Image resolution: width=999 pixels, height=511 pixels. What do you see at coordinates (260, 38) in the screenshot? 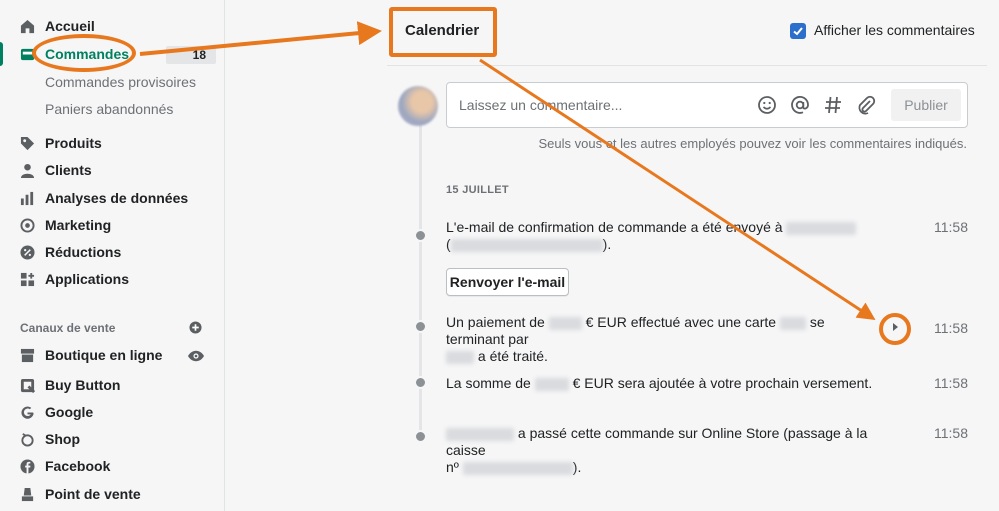
I see `annotation-arrow-title` at bounding box center [260, 38].